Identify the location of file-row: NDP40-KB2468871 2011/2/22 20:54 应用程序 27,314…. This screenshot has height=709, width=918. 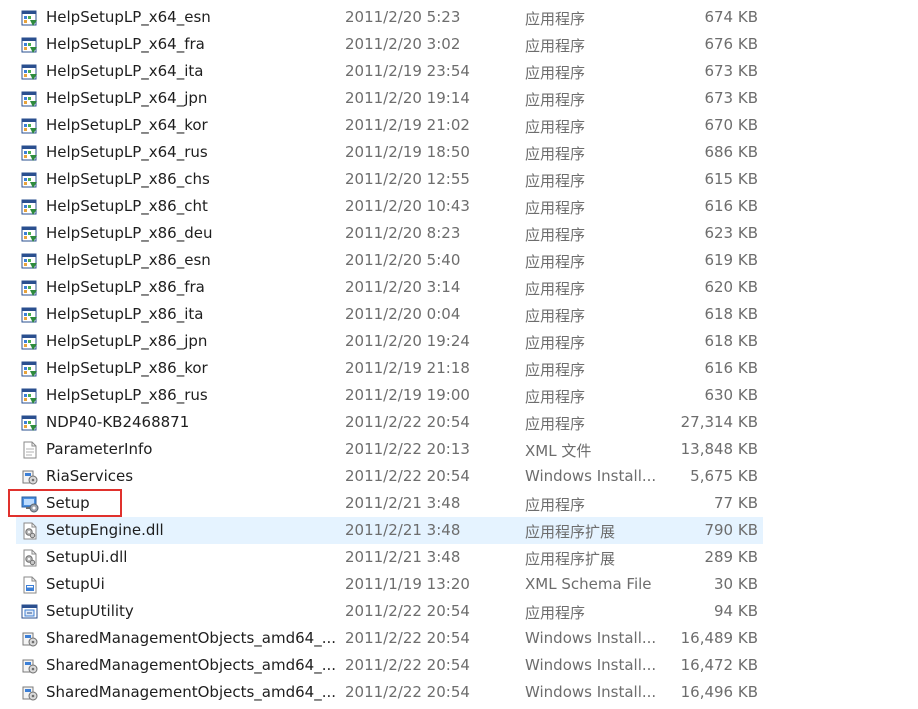
(459, 422).